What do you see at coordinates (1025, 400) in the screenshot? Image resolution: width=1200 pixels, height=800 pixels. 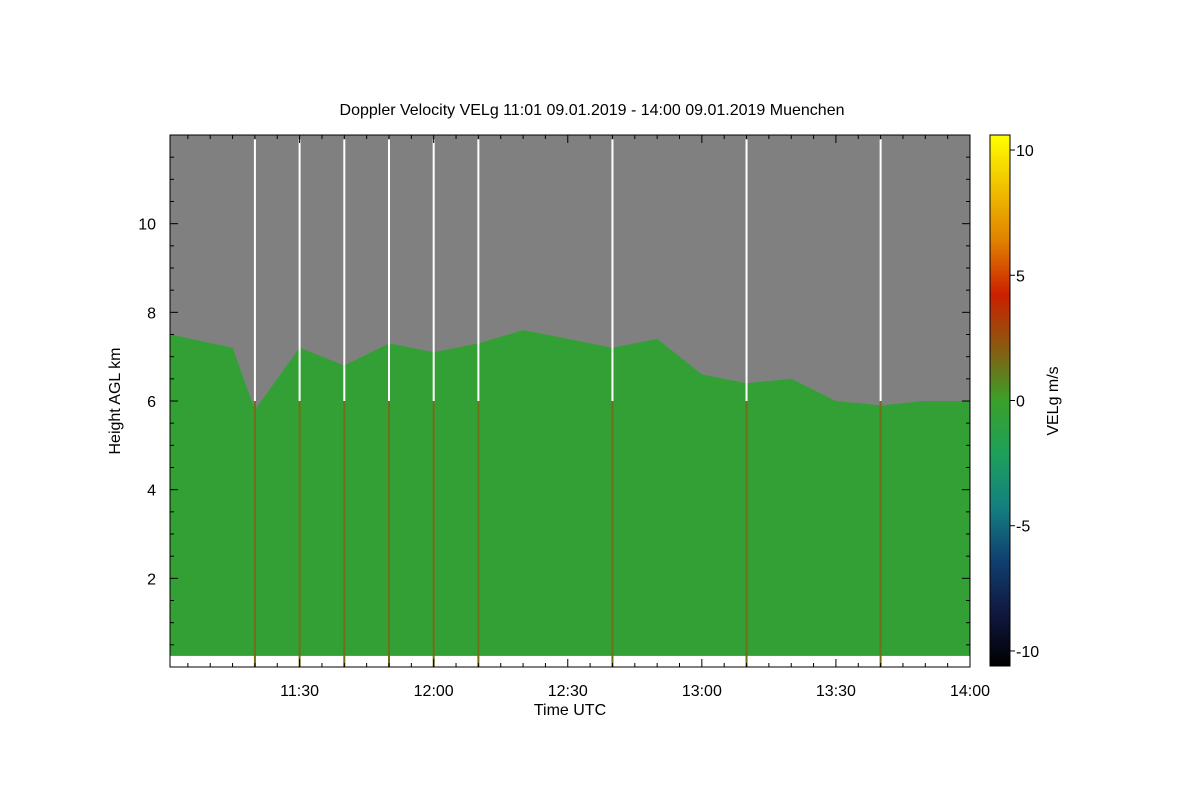 I see `colorbar: 10 5 0 -5 -10 VELg m/s` at bounding box center [1025, 400].